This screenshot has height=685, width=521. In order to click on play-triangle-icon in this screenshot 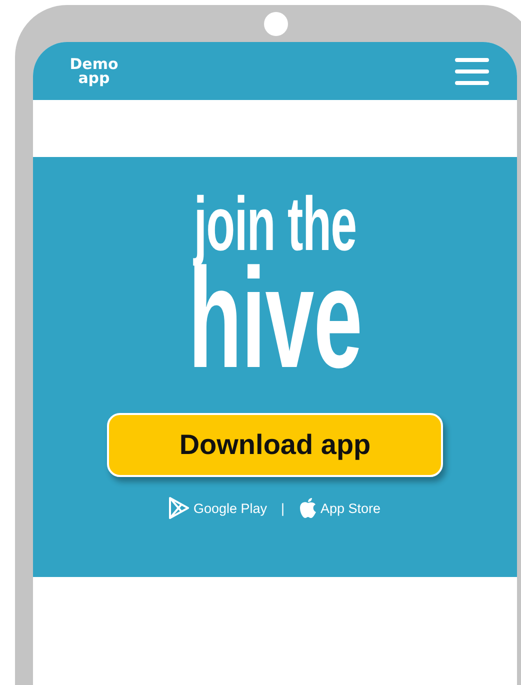, I will do `click(179, 508)`.